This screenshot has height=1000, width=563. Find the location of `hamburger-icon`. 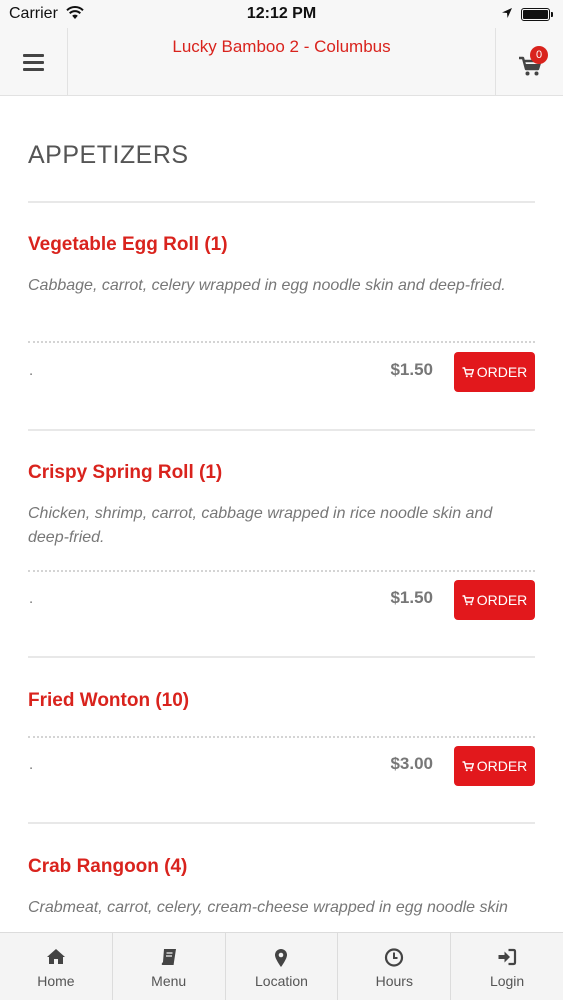

hamburger-icon is located at coordinates (33, 62).